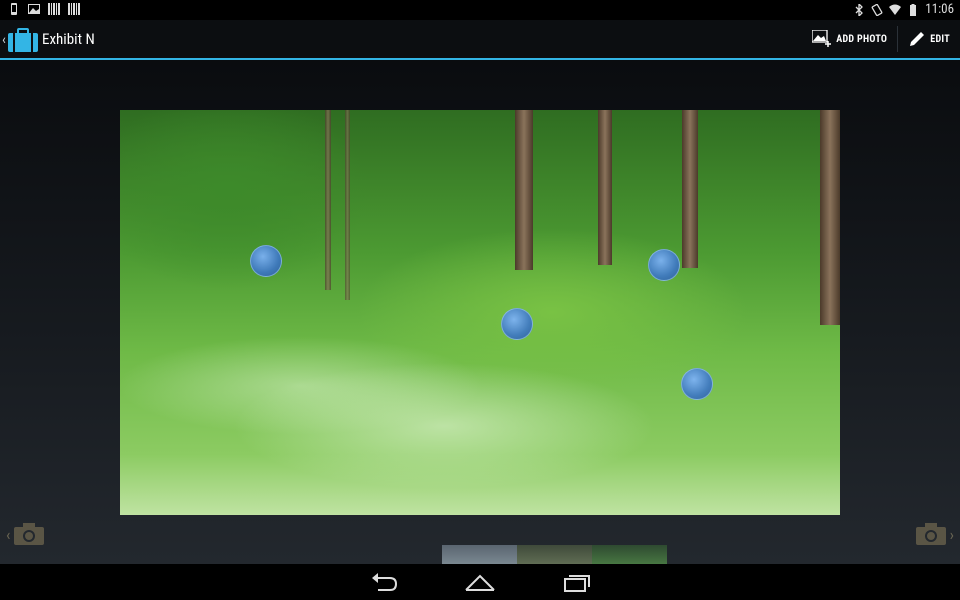 The height and width of the screenshot is (600, 960). I want to click on system-nav-bar, so click(480, 582).